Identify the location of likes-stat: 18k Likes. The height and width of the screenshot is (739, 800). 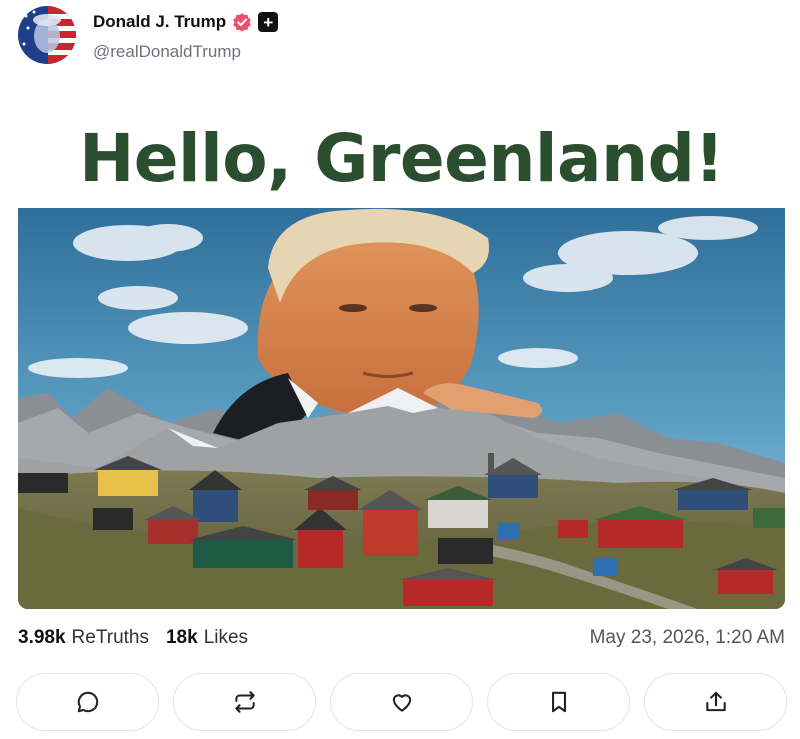
(207, 638).